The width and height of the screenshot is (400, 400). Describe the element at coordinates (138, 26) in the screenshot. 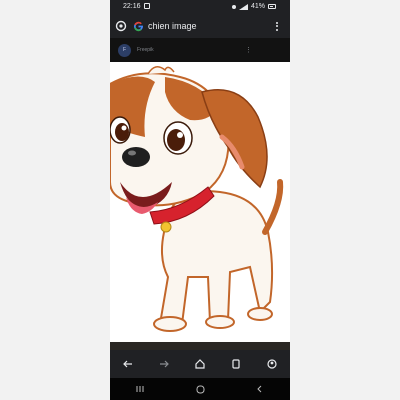

I see `google-logo` at that location.